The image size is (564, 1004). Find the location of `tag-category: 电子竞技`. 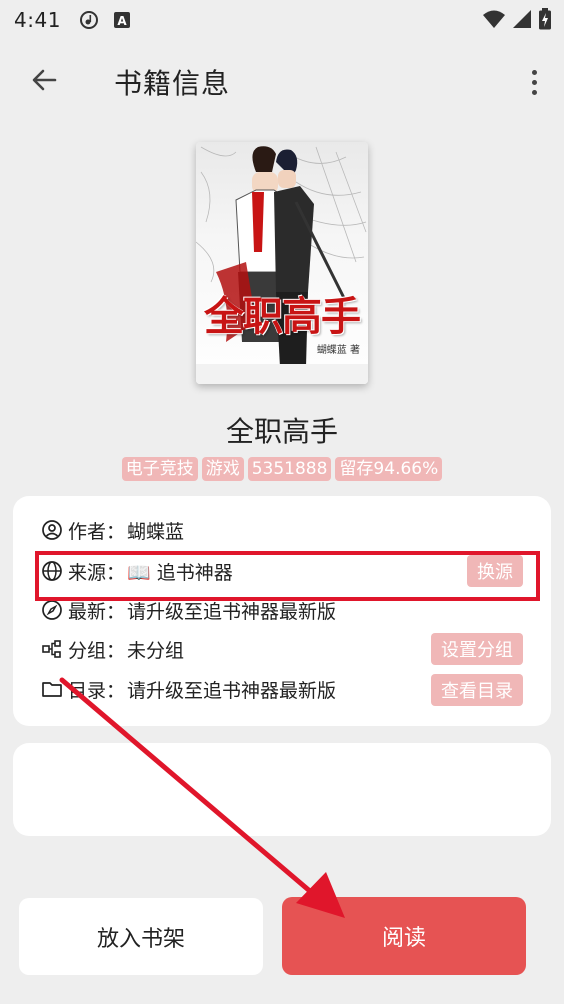

tag-category: 电子竞技 is located at coordinates (159, 469).